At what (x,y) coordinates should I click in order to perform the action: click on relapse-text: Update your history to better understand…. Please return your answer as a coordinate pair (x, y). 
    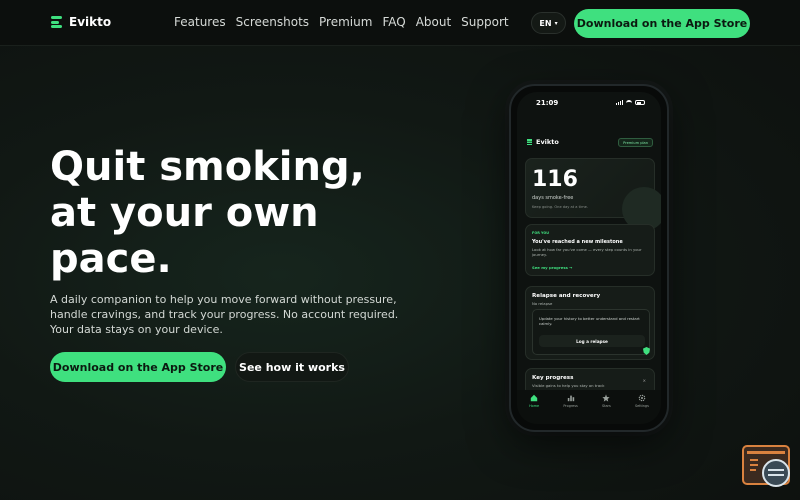
    Looking at the image, I should click on (589, 321).